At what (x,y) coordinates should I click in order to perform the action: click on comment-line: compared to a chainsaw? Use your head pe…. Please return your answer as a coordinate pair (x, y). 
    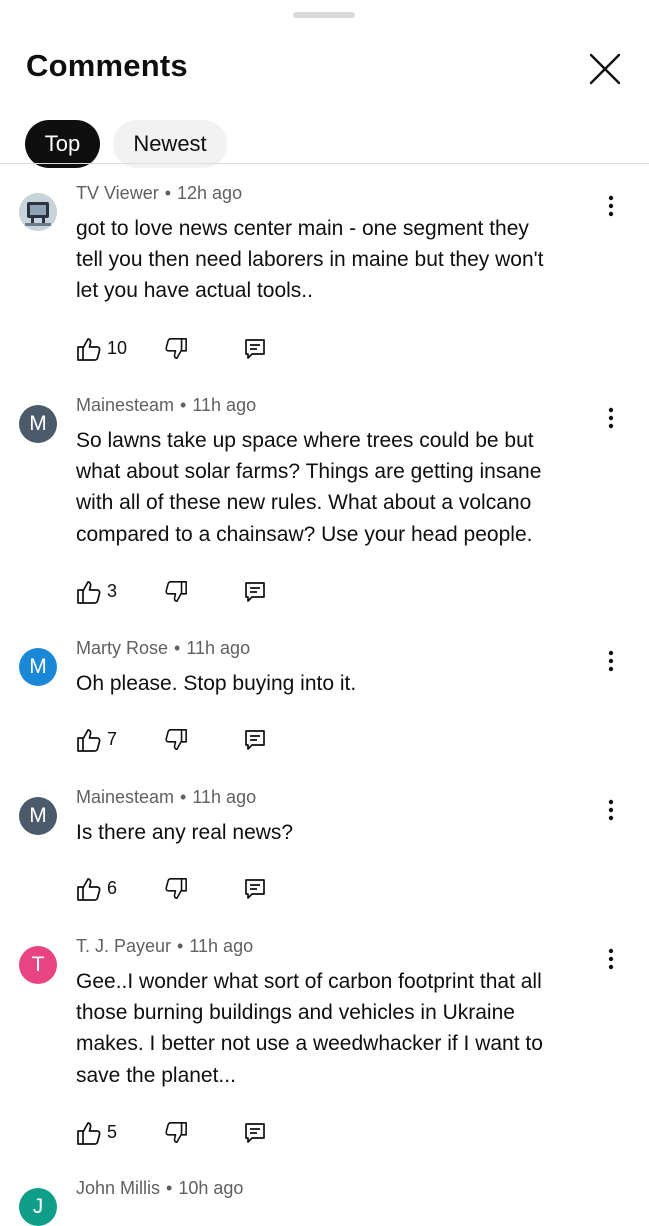
    Looking at the image, I should click on (304, 534).